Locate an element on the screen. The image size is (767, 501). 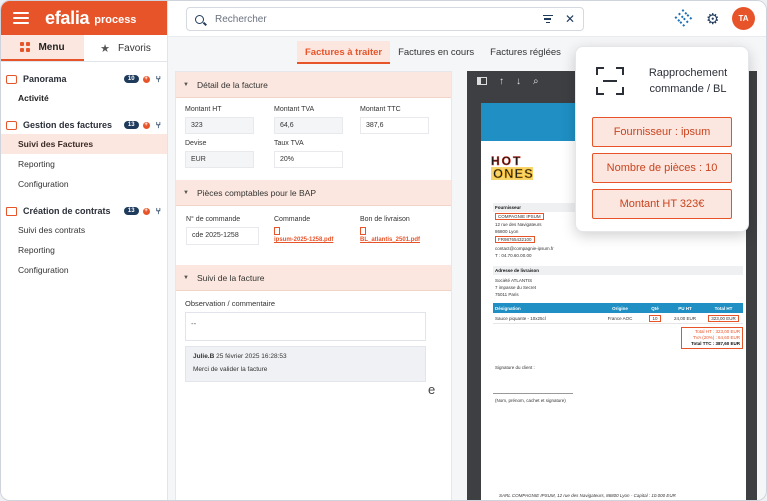
montant-ttc-input: 387,6 is located at coordinates (394, 125).